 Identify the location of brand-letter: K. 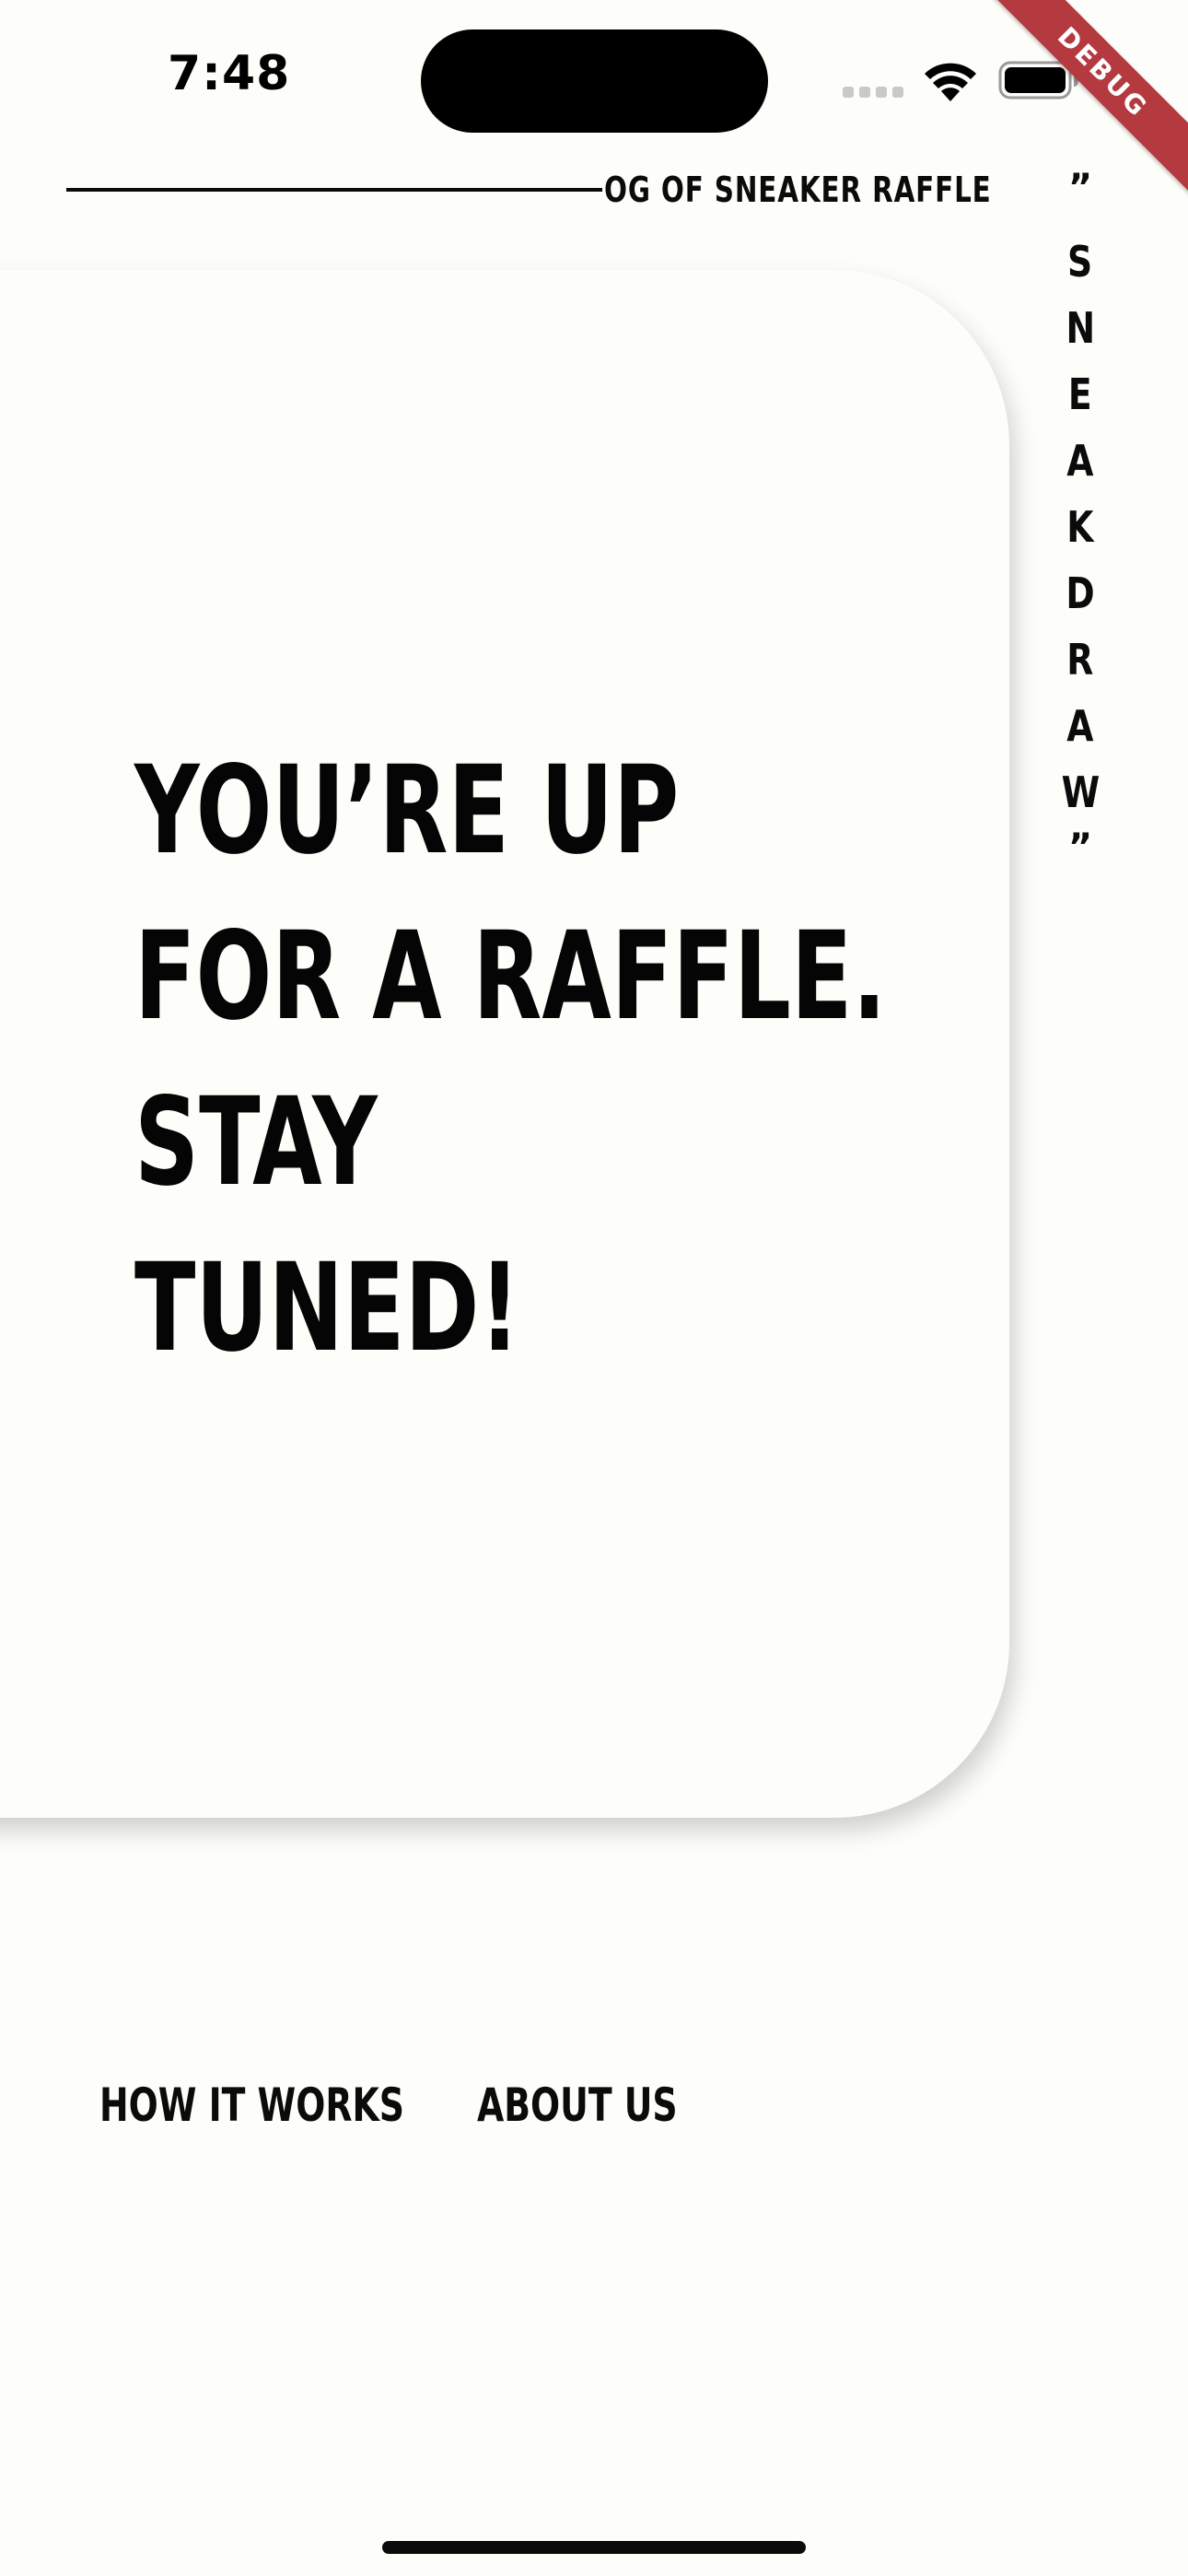
(1080, 527).